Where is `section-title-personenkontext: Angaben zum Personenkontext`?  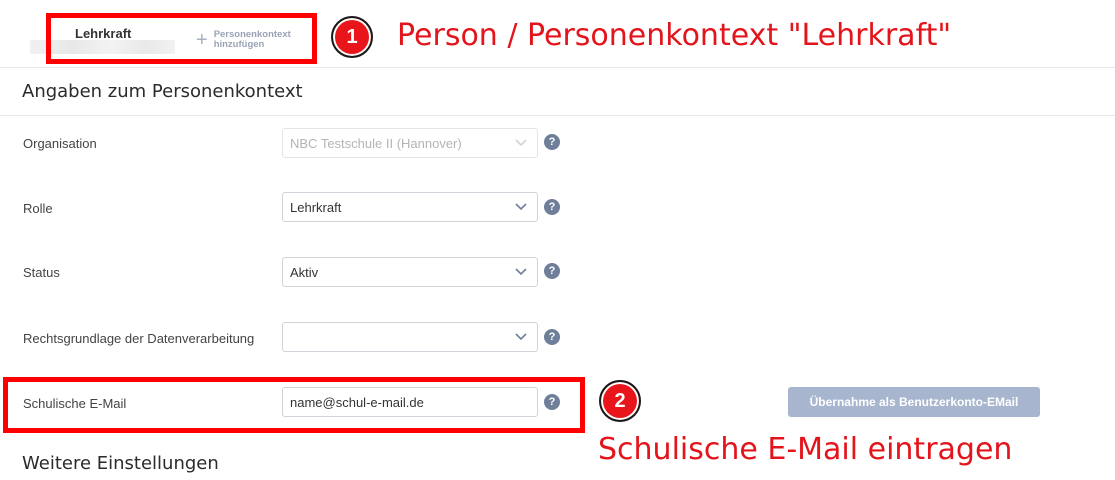 section-title-personenkontext: Angaben zum Personenkontext is located at coordinates (162, 91).